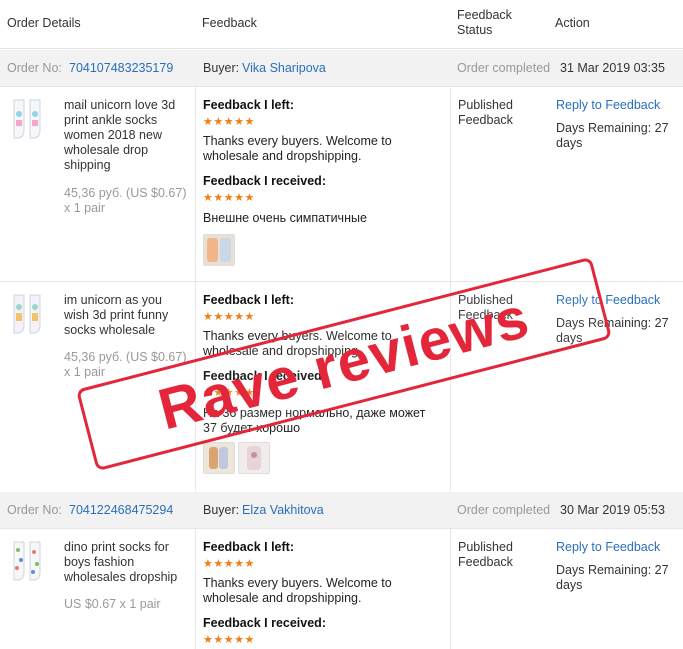  What do you see at coordinates (612, 68) in the screenshot?
I see `order-date: 31 Mar 2019 03:35` at bounding box center [612, 68].